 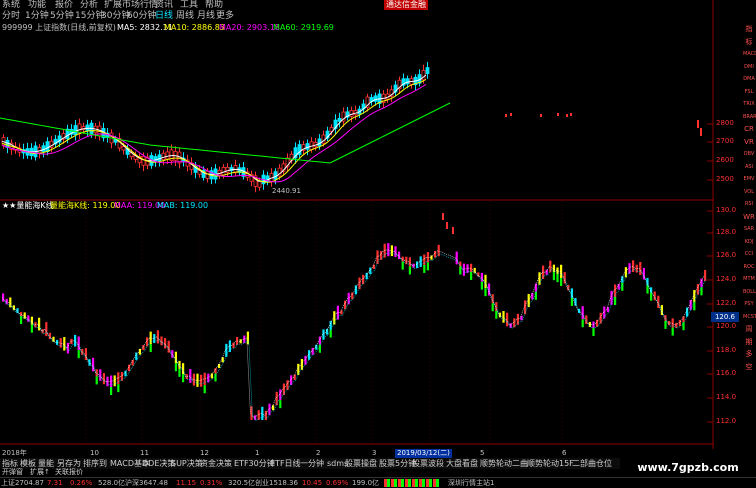 I want to click on market-heat-strip, so click(x=412, y=483).